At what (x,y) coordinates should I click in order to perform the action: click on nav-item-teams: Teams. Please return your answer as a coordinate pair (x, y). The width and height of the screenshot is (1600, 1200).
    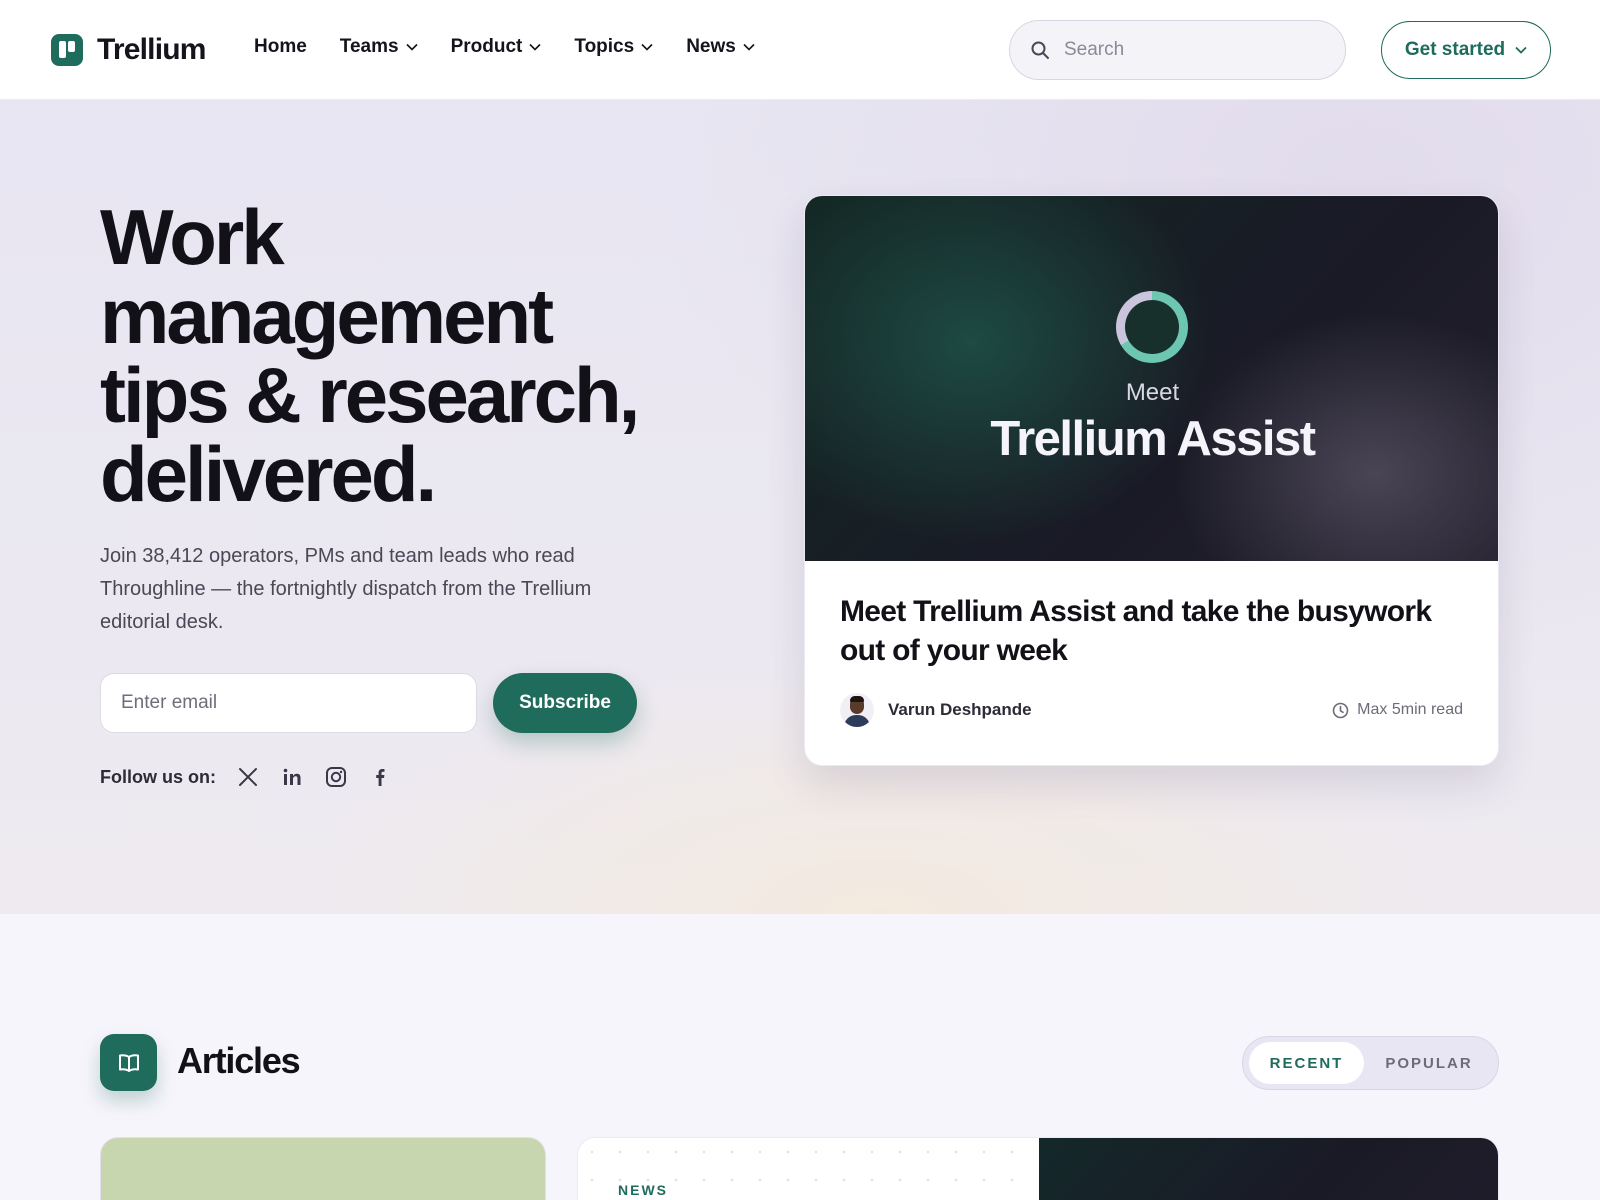
    Looking at the image, I should click on (379, 47).